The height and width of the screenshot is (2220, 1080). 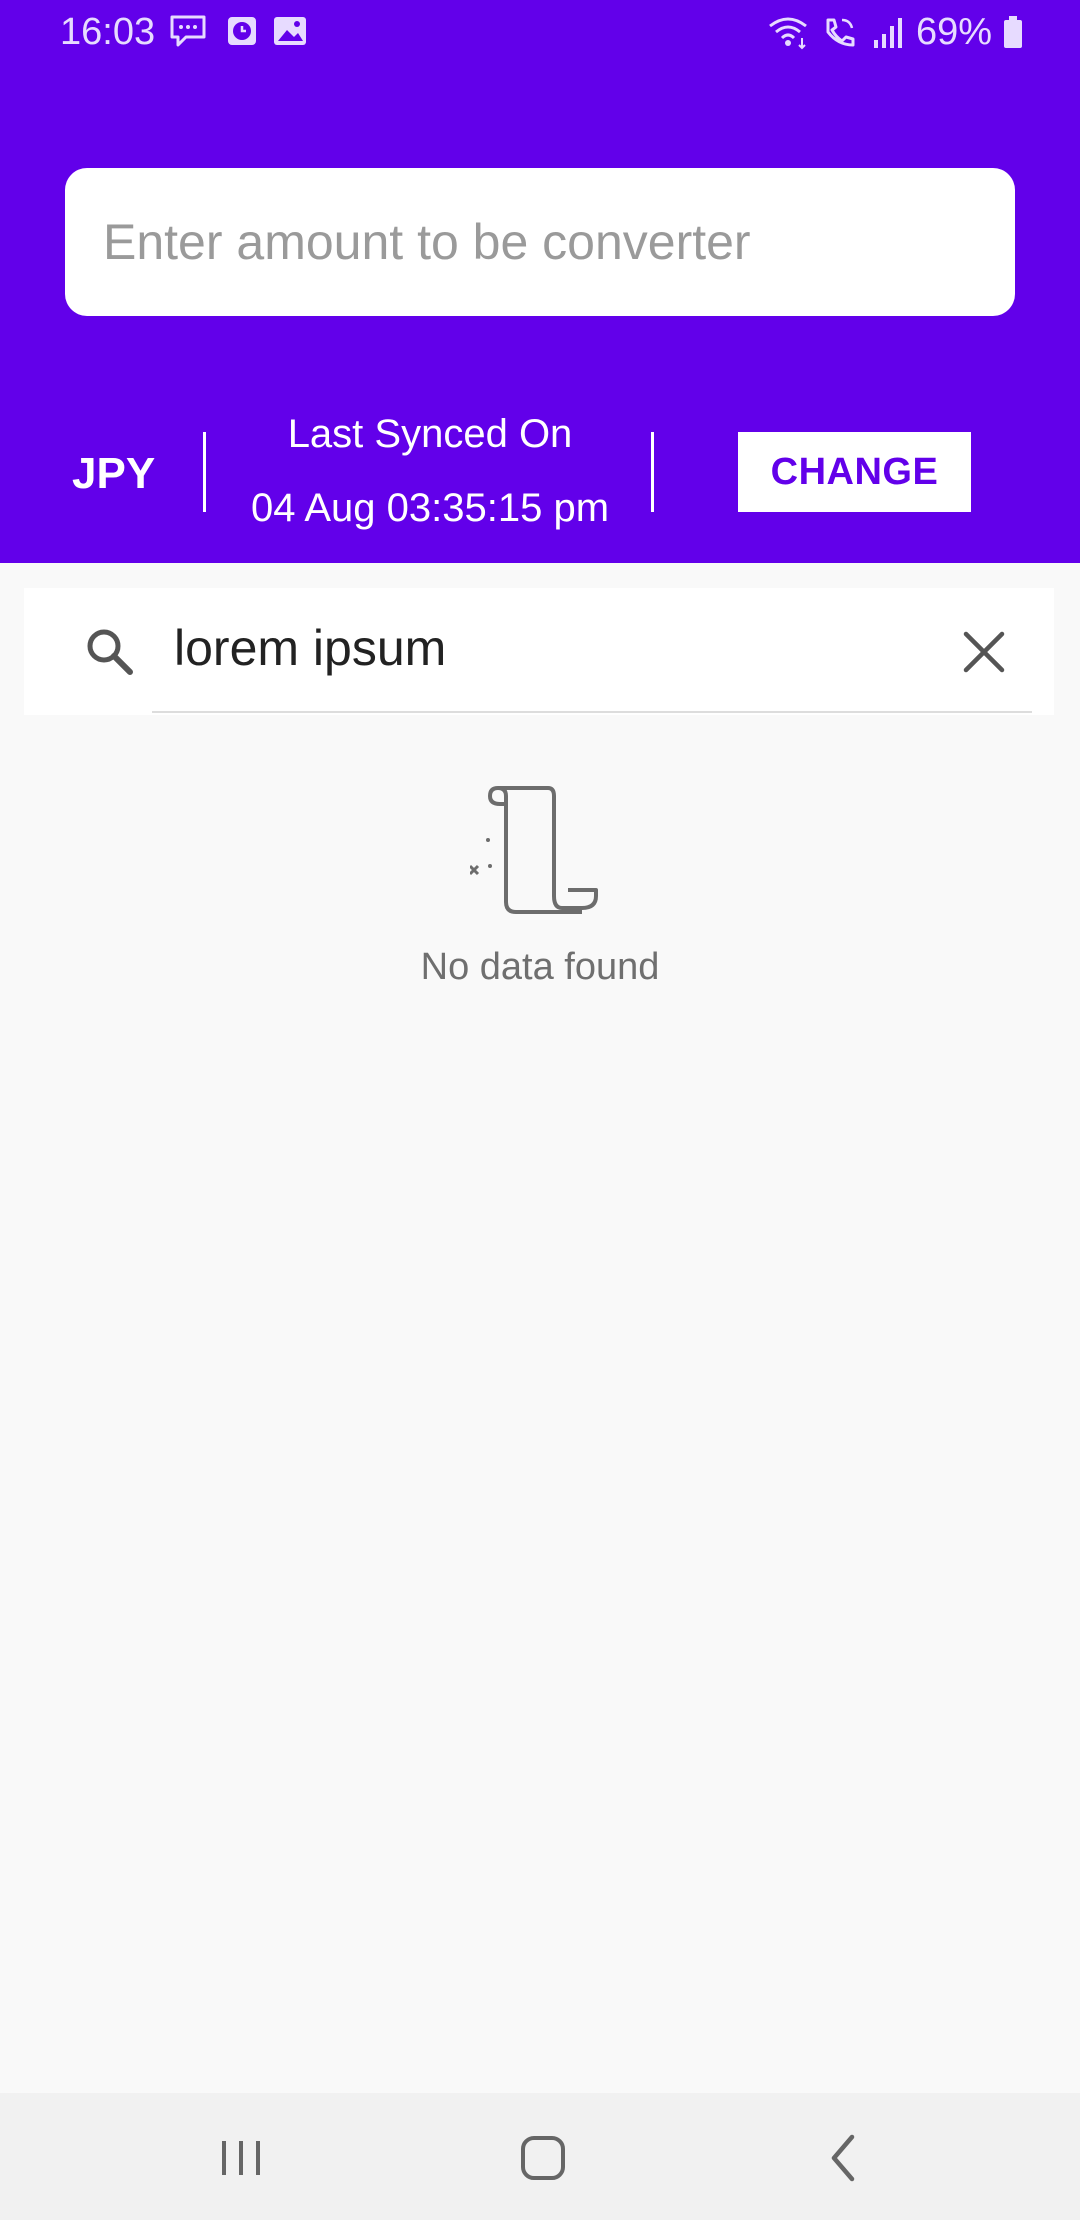 I want to click on last-synced-label: Last Synced On, so click(x=430, y=434).